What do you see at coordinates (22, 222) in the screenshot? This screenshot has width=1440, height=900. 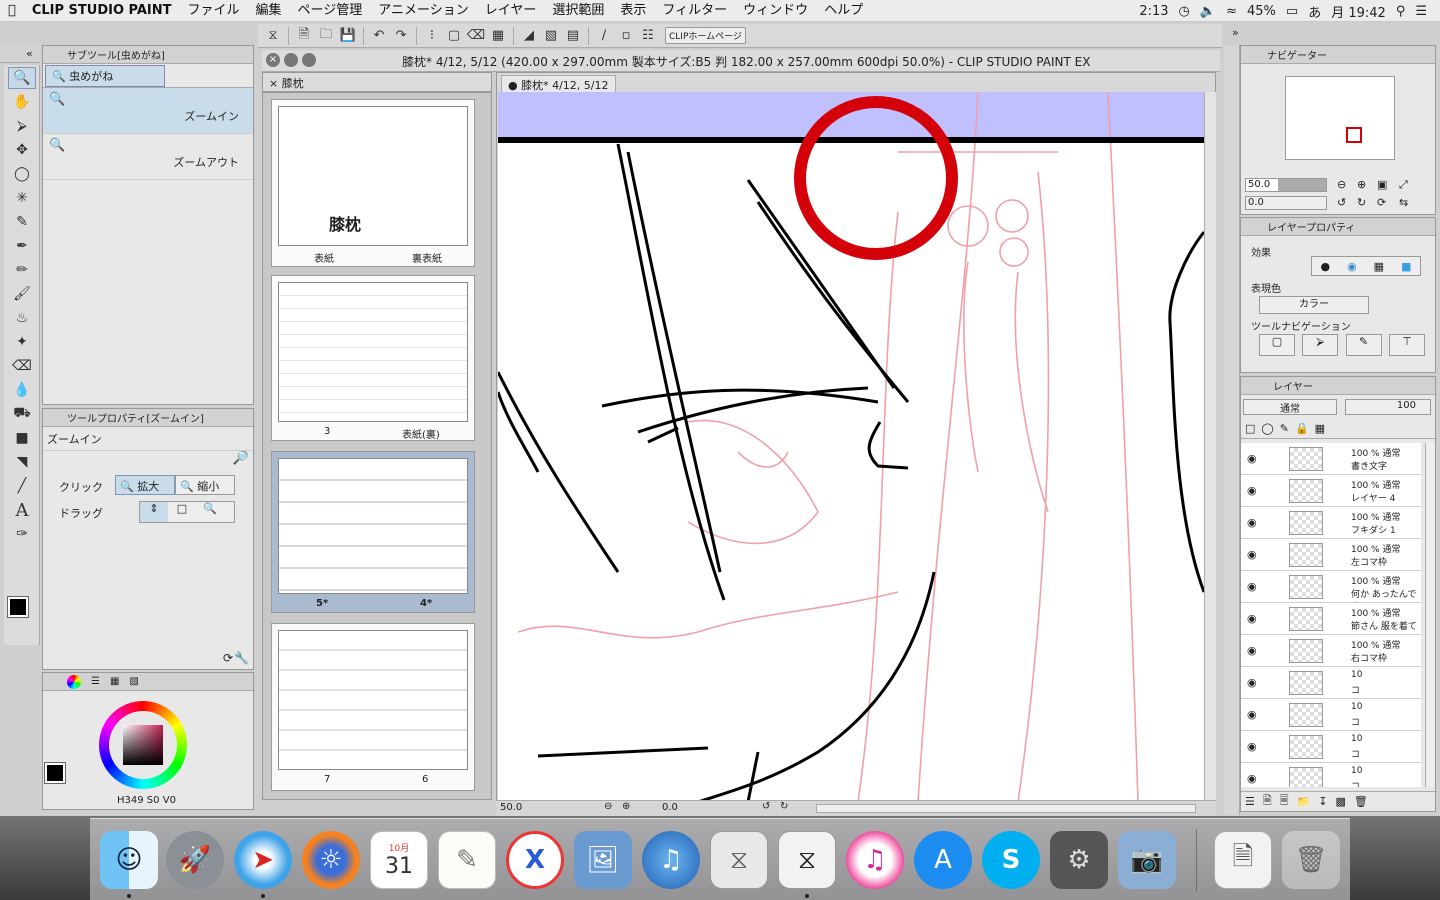 I see `eyedropper-icon: ✎` at bounding box center [22, 222].